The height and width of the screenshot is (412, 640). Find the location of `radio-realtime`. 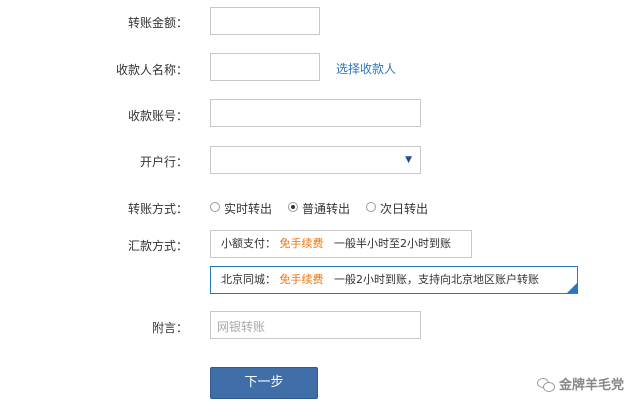

radio-realtime is located at coordinates (215, 207).